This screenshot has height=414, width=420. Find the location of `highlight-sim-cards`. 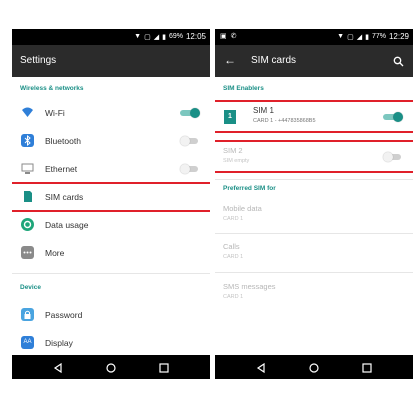

highlight-sim-cards is located at coordinates (111, 197).